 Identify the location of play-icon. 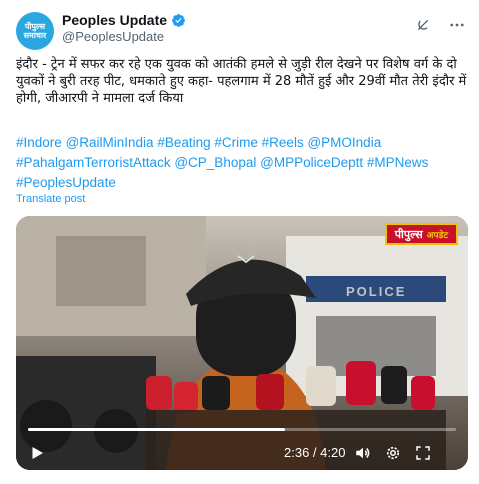
(37, 453).